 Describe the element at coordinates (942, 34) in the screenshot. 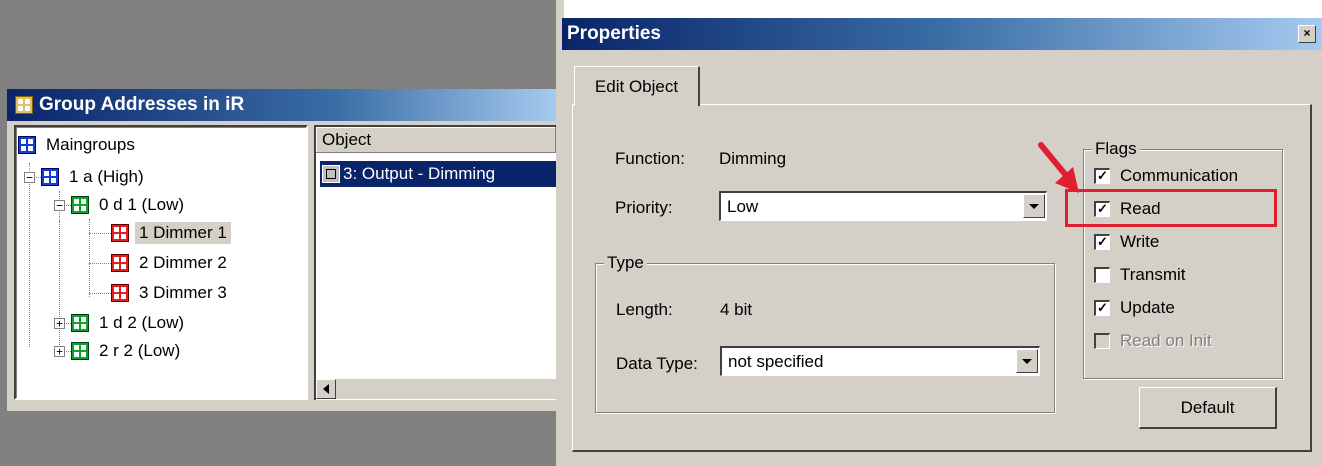

I see `properties-title-bar: Properties` at that location.